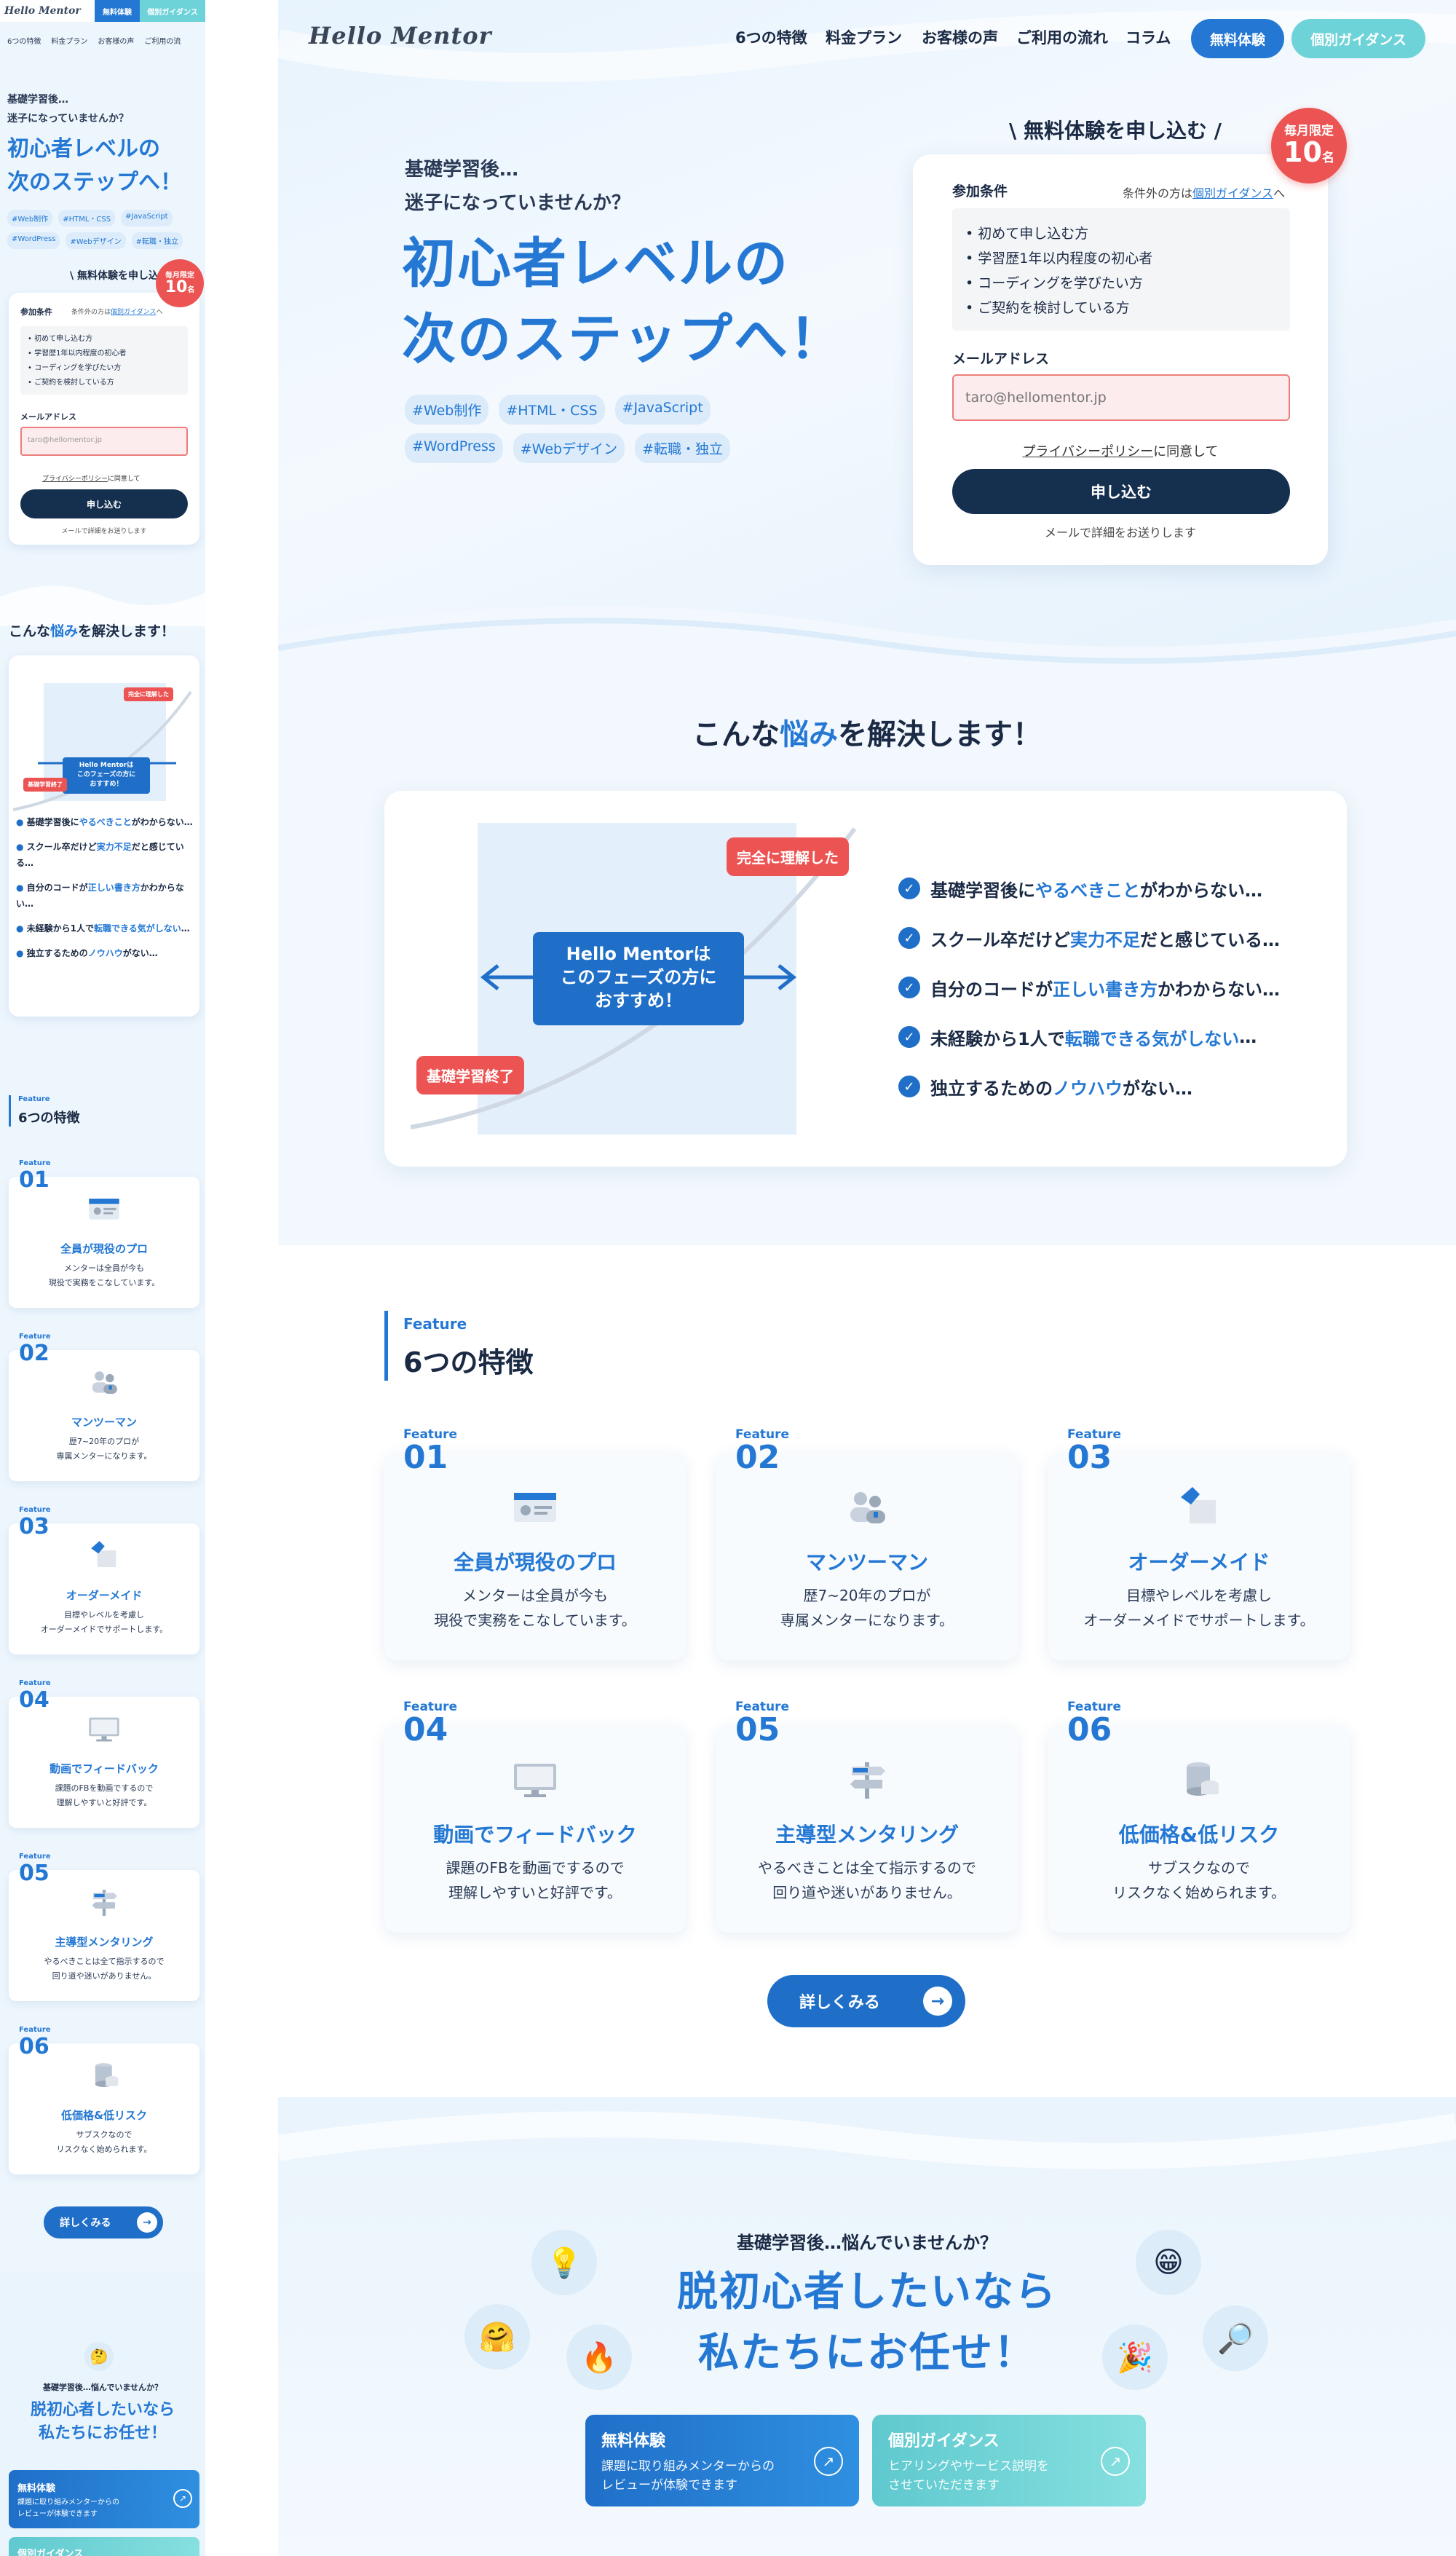 The width and height of the screenshot is (1456, 2556). Describe the element at coordinates (162, 40) in the screenshot. I see `mobile-nav-item: ご利用の流` at that location.